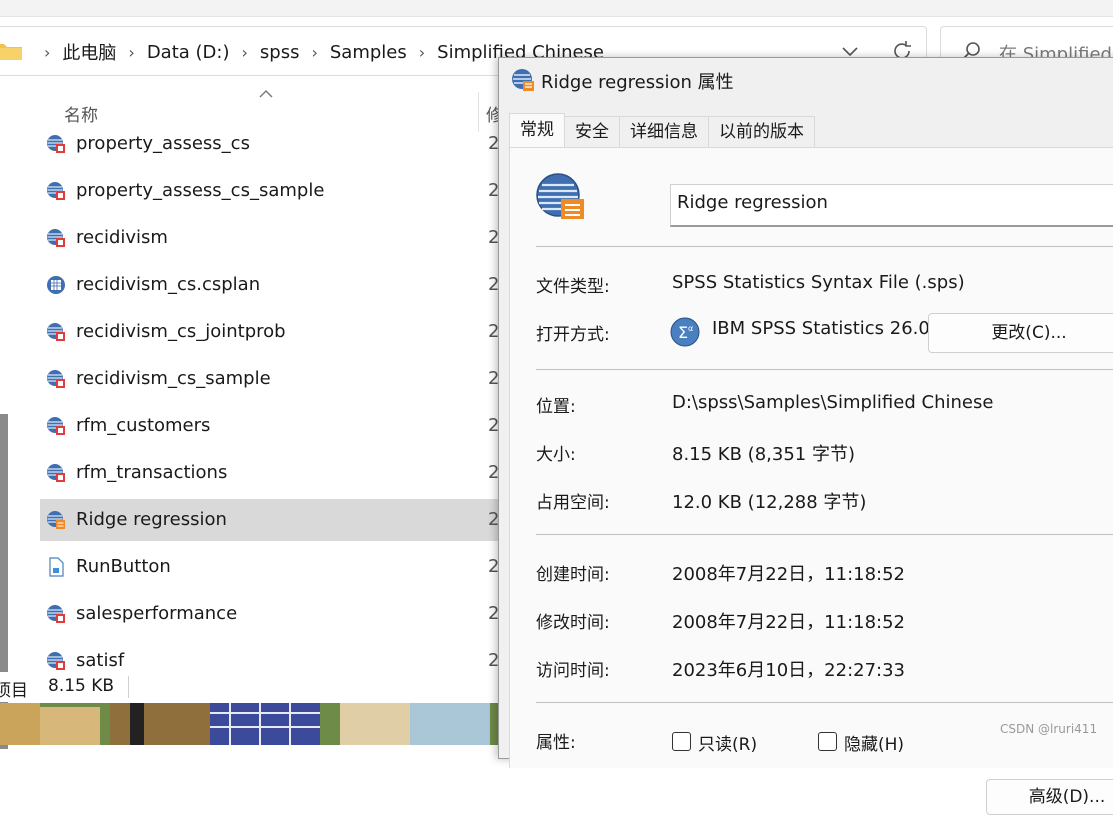  What do you see at coordinates (573, 287) in the screenshot?
I see `file-type-label: 文件类型:` at bounding box center [573, 287].